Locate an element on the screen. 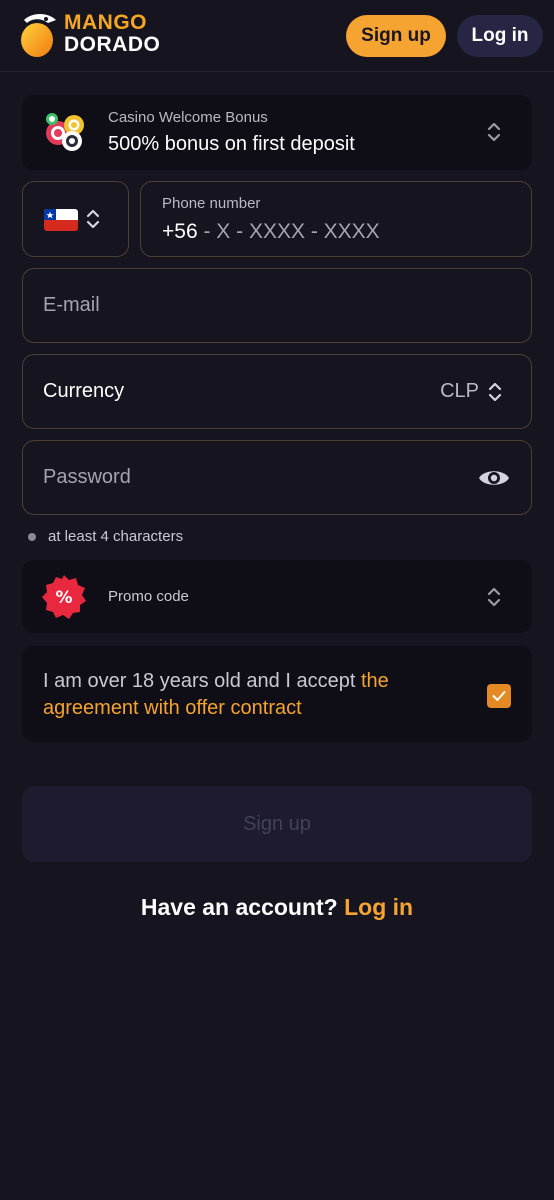  promo-code-selector: % Promo code is located at coordinates (277, 596).